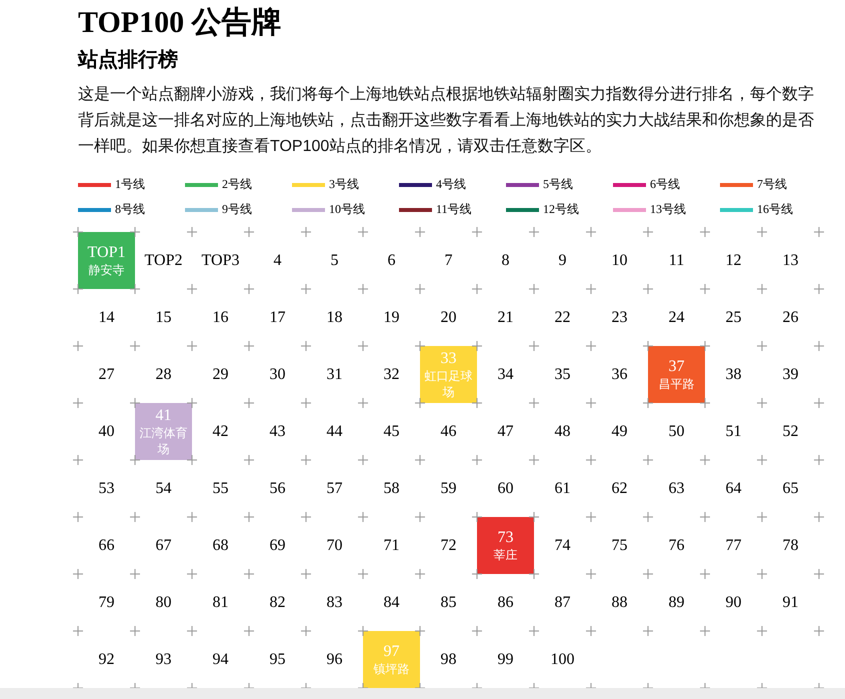 The height and width of the screenshot is (699, 845). What do you see at coordinates (676, 367) in the screenshot?
I see `rank-number: 37` at bounding box center [676, 367].